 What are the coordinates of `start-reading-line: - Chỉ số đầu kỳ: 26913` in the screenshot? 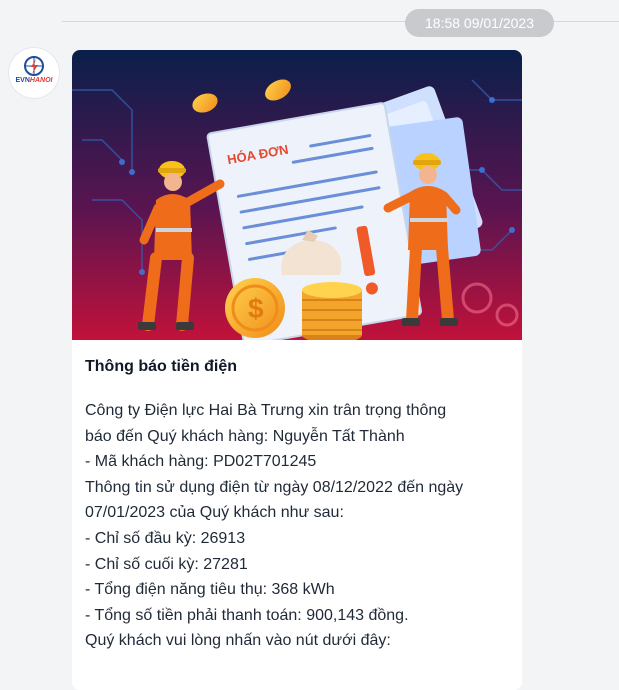 It's located at (165, 538).